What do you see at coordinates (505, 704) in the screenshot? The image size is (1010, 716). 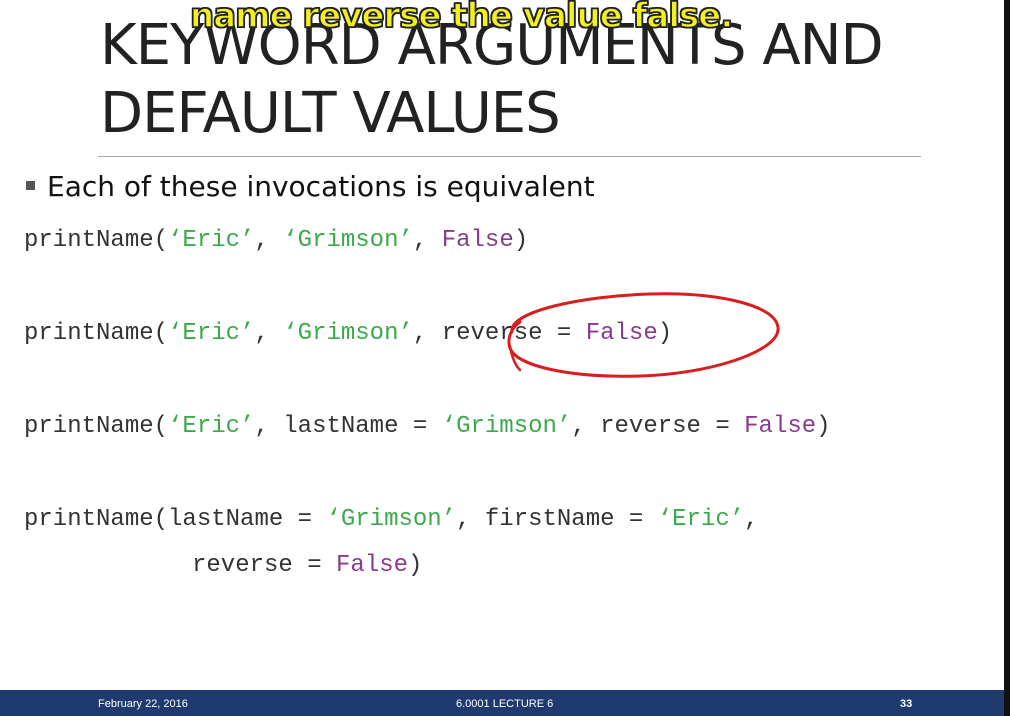 I see `footer-course: 6.0001 LECTURE 6` at bounding box center [505, 704].